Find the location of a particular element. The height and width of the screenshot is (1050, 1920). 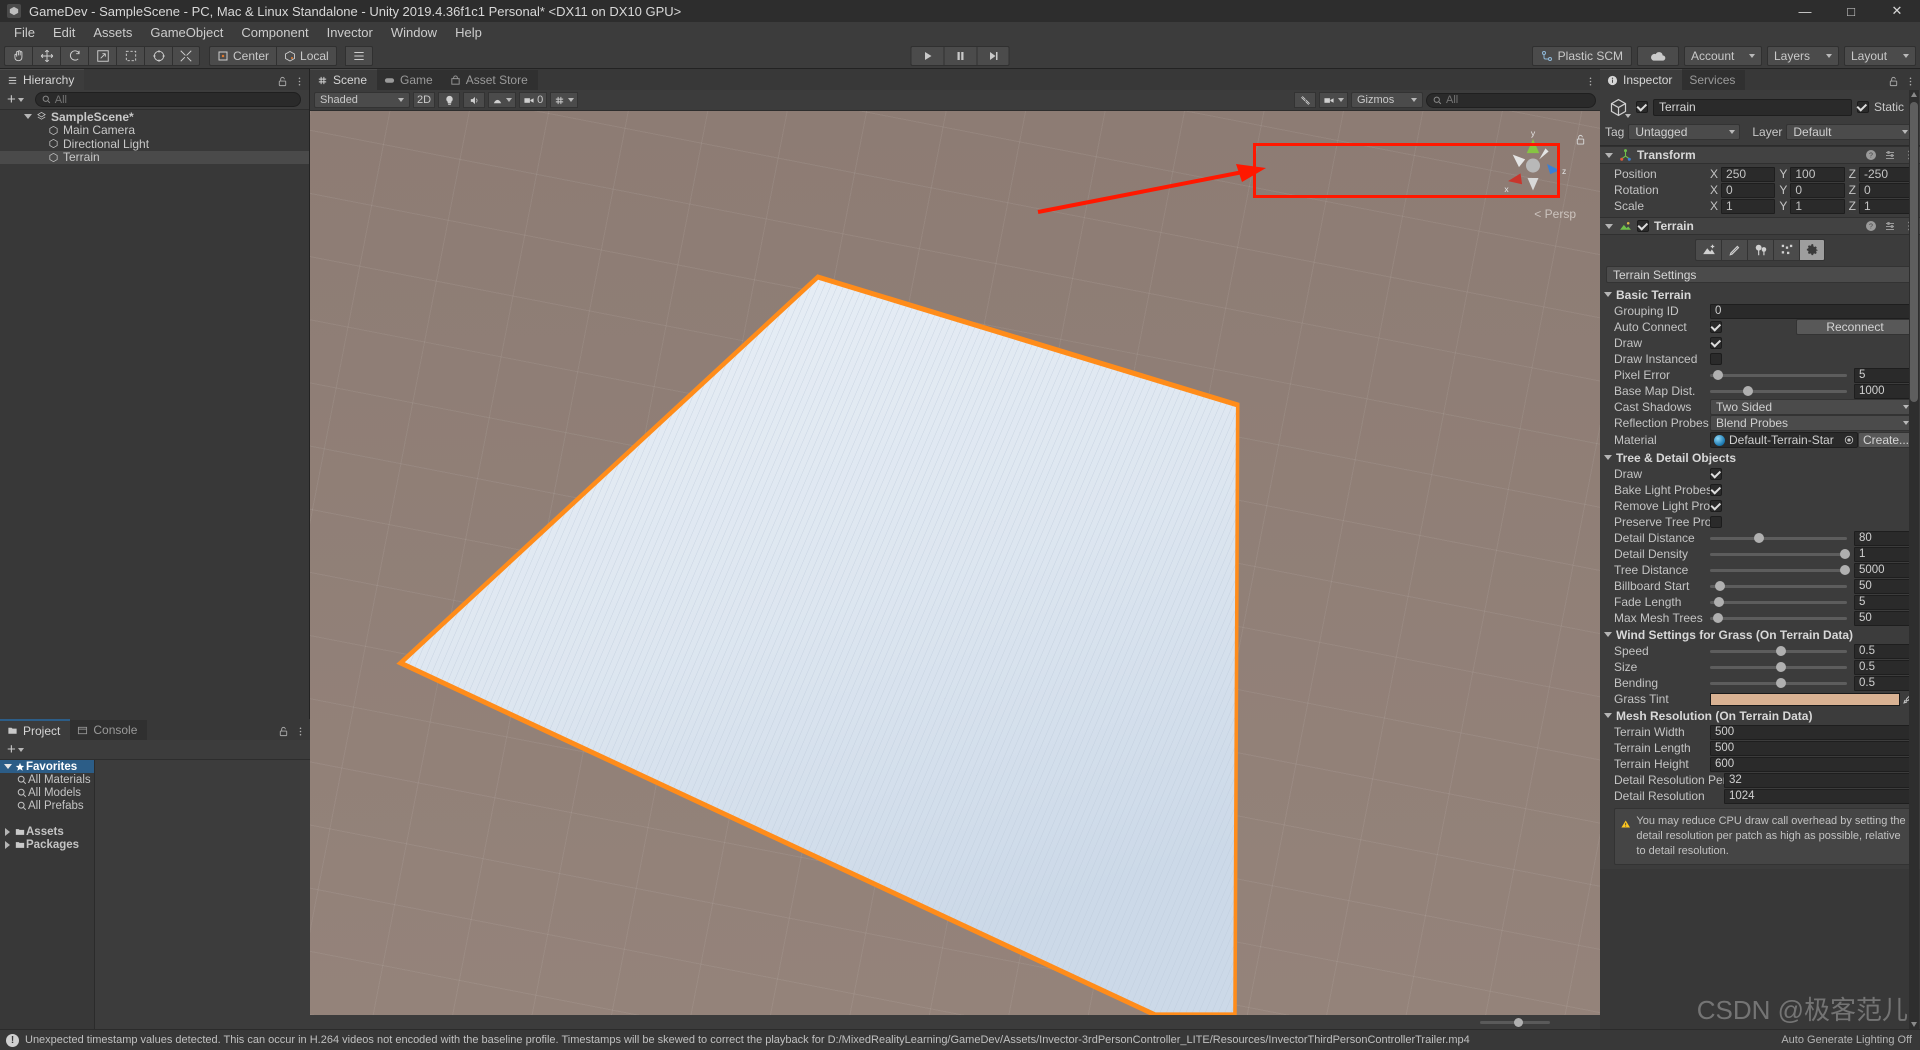

audio-toggle-button is located at coordinates (474, 100).